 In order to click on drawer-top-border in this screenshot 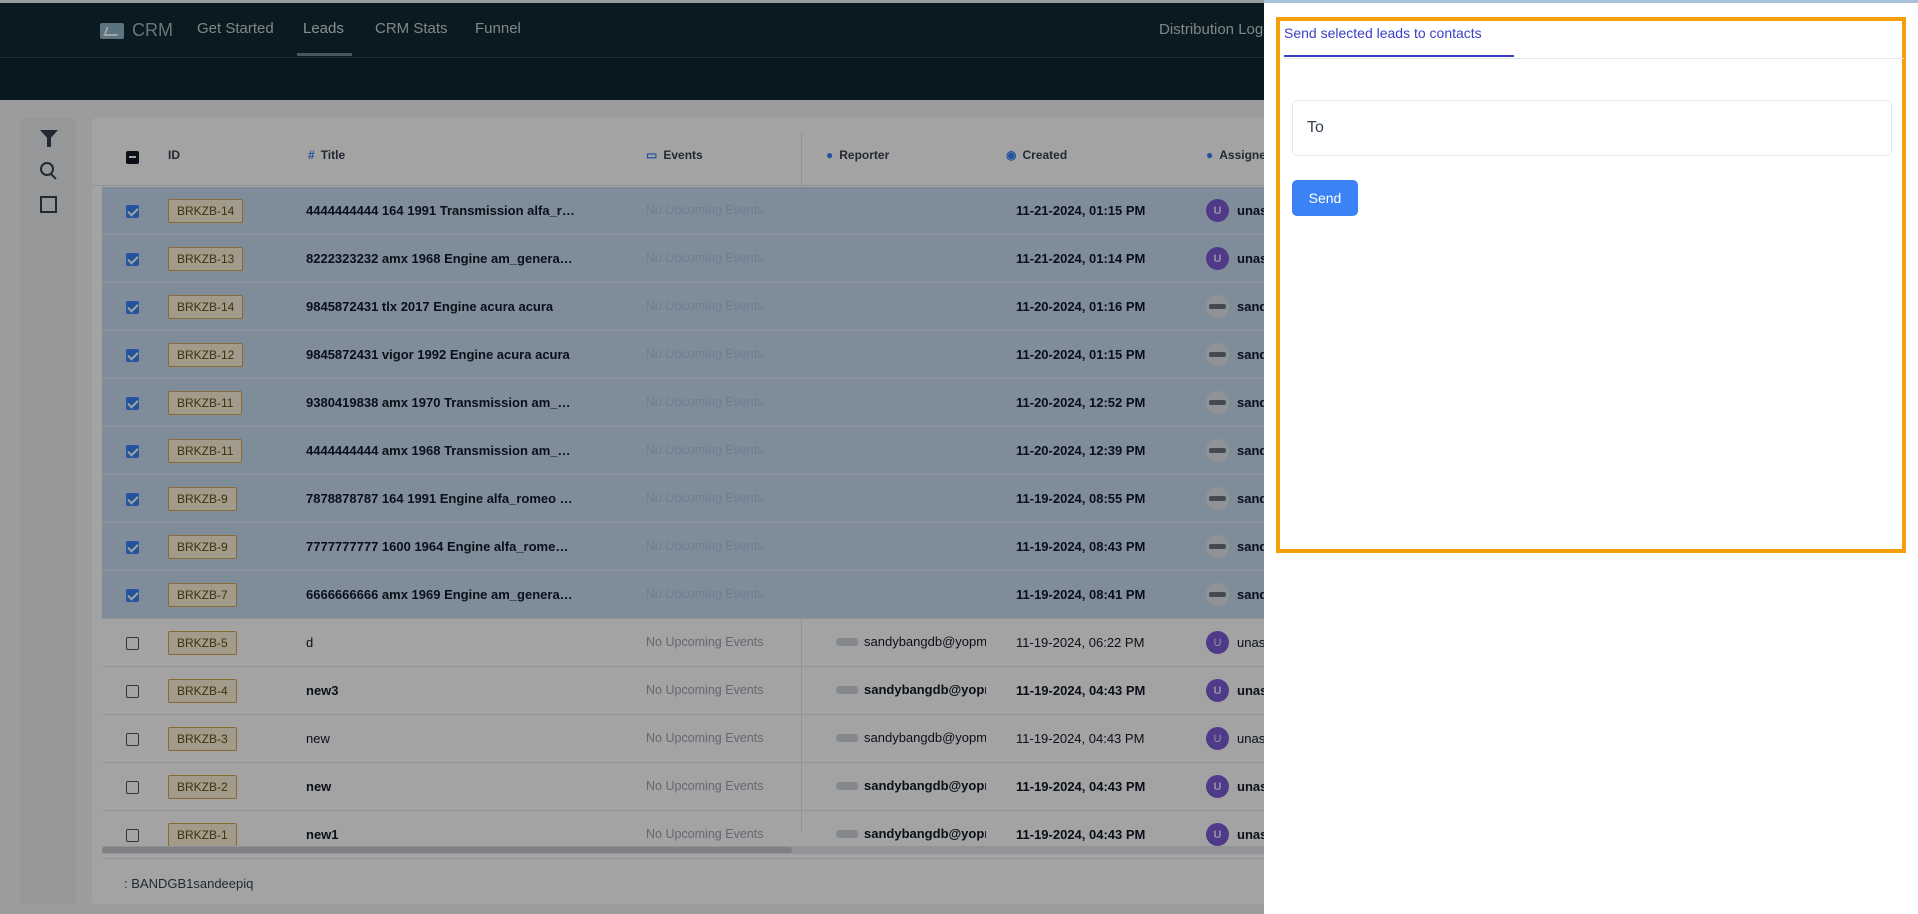, I will do `click(1591, 1)`.